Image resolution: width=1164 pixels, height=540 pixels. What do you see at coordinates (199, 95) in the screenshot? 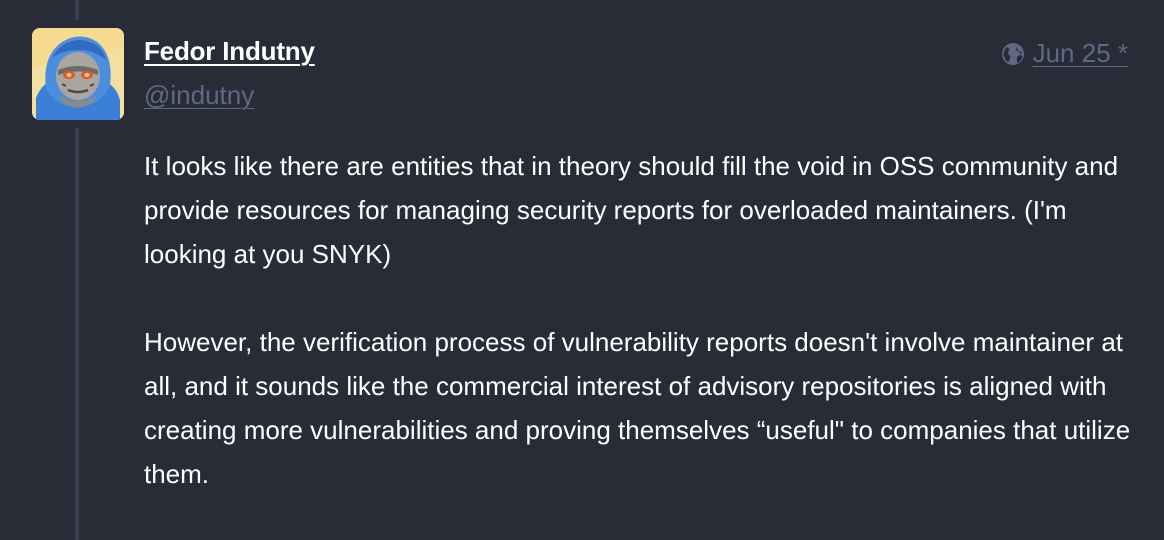
I see `author-handle: @indutny` at bounding box center [199, 95].